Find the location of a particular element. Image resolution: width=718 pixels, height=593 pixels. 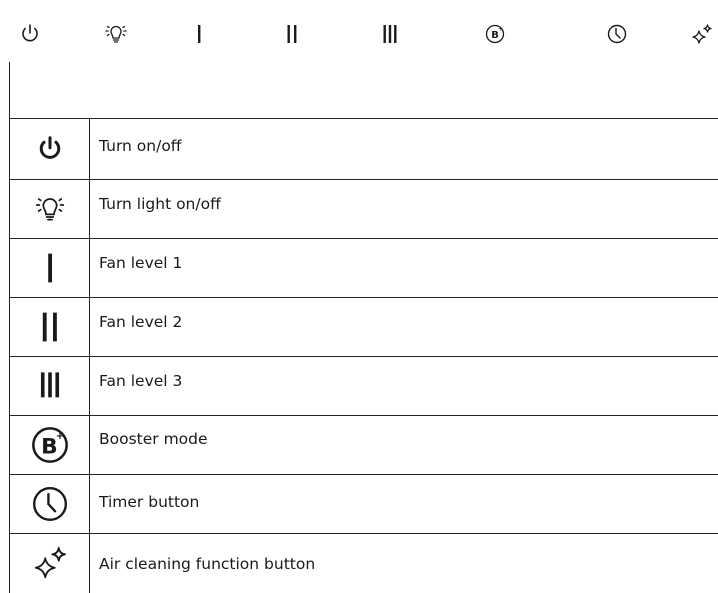

table-row: Turn light on/off is located at coordinates (363, 208).